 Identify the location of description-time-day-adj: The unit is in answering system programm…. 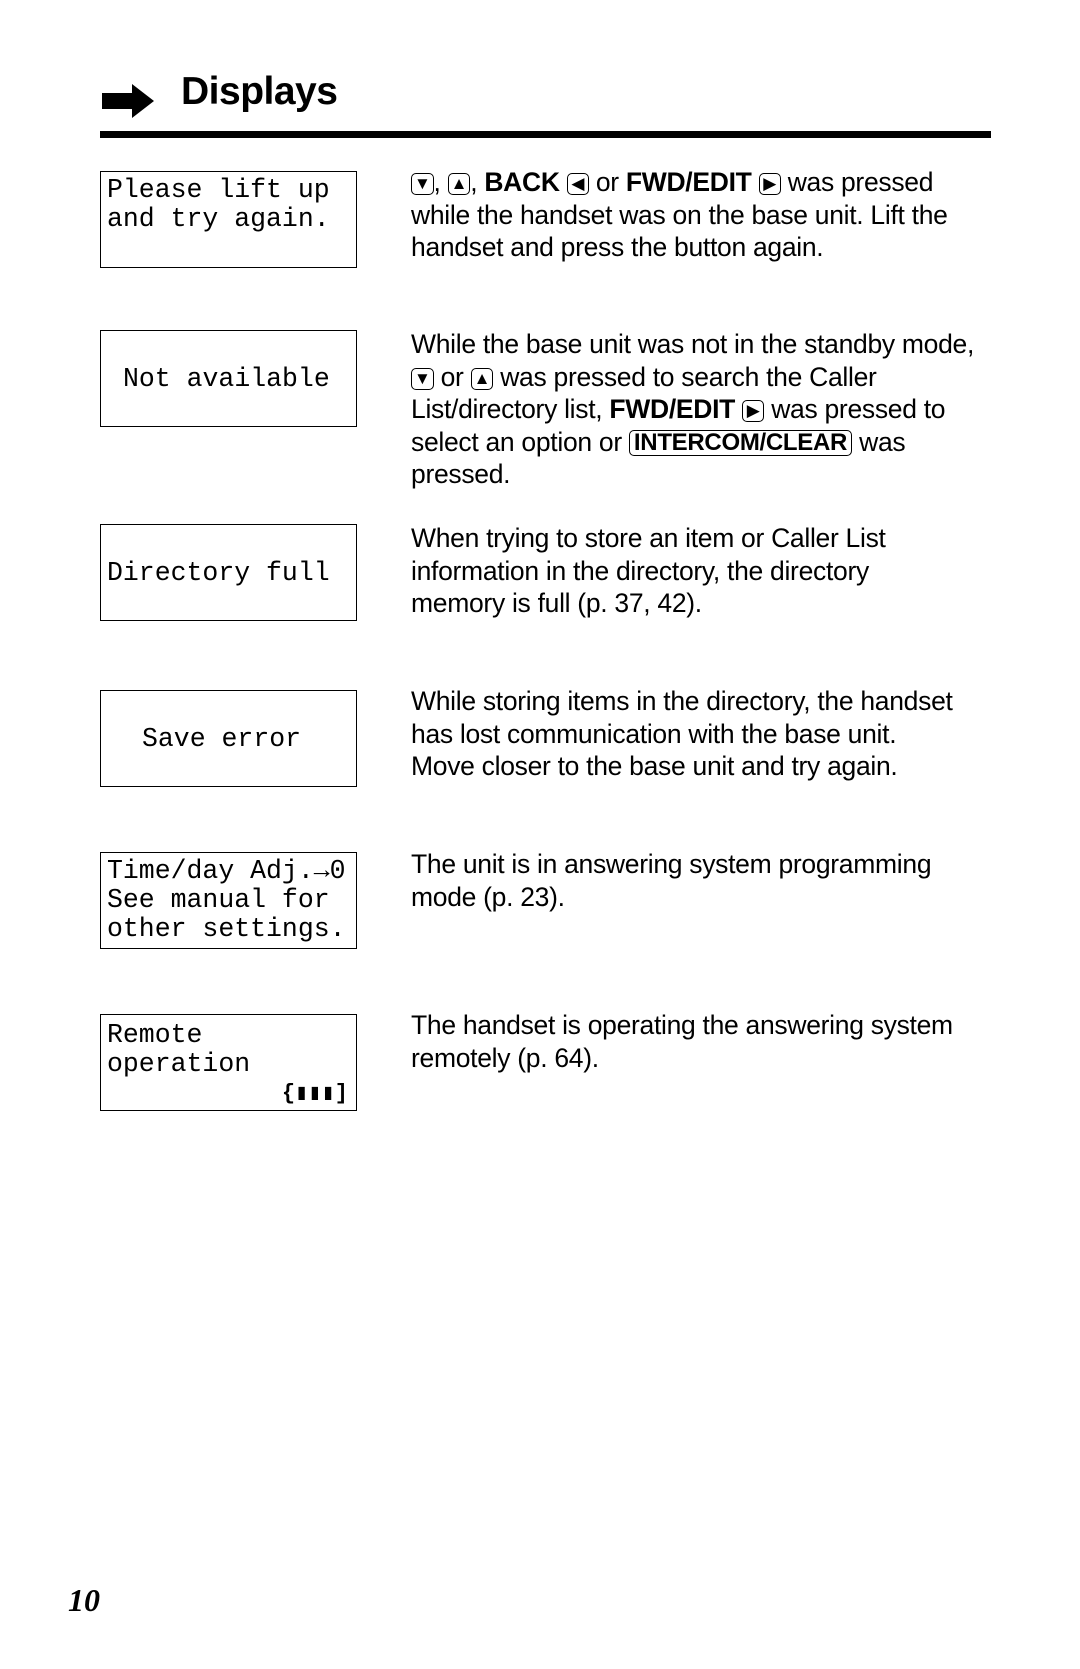
(706, 880).